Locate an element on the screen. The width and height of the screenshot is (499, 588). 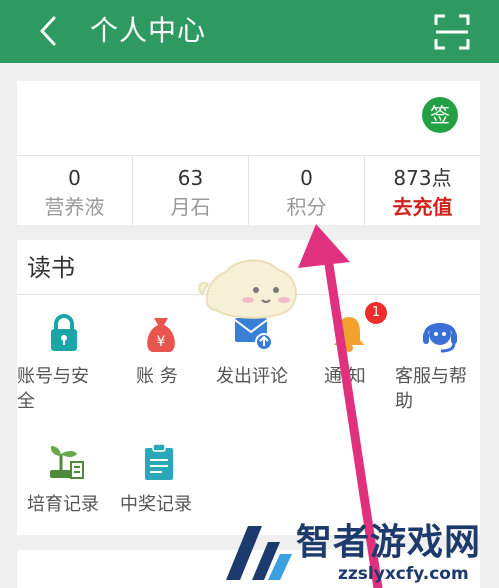
menu-item-label: 发出评论 is located at coordinates (252, 376).